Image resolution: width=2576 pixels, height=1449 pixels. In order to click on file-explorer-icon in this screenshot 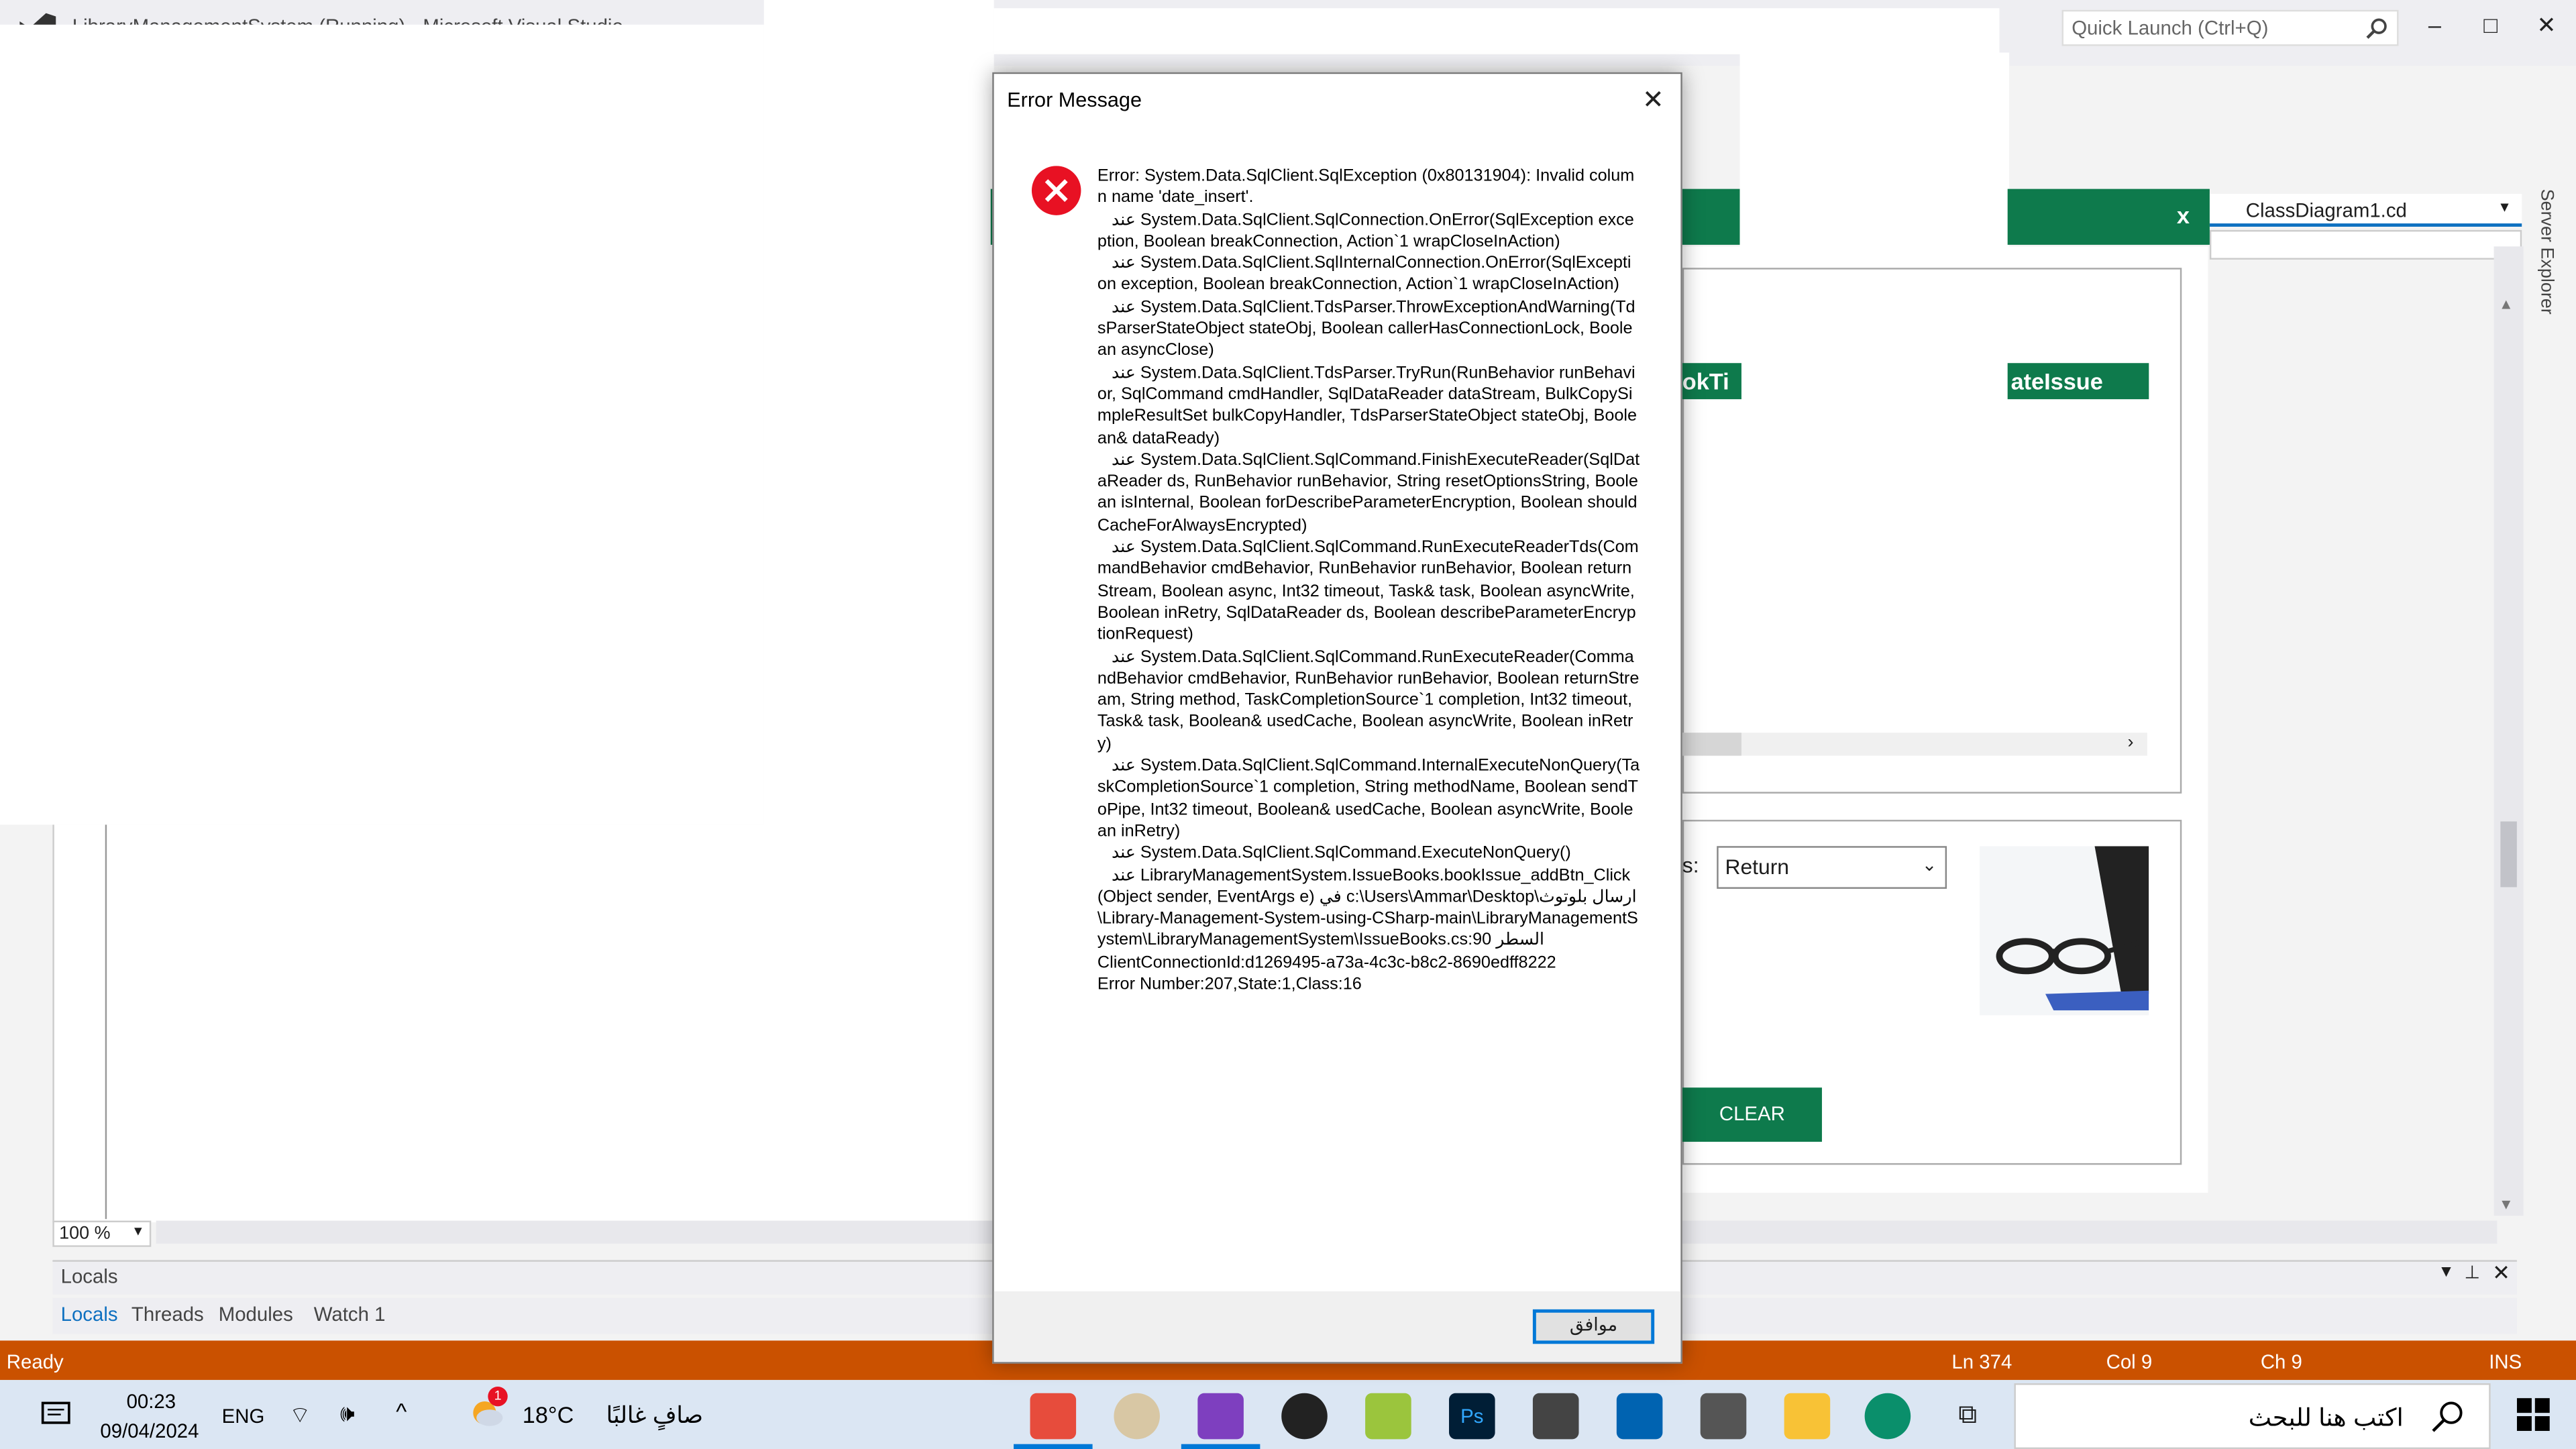, I will do `click(1807, 1416)`.